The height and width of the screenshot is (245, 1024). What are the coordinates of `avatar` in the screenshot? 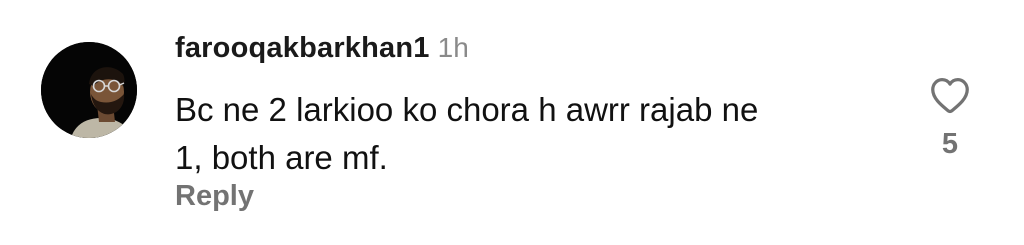 It's located at (89, 90).